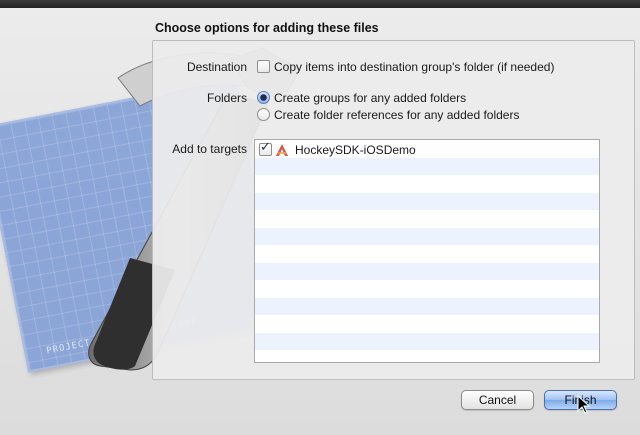 The image size is (640, 435). Describe the element at coordinates (282, 150) in the screenshot. I see `app-target-icon` at that location.